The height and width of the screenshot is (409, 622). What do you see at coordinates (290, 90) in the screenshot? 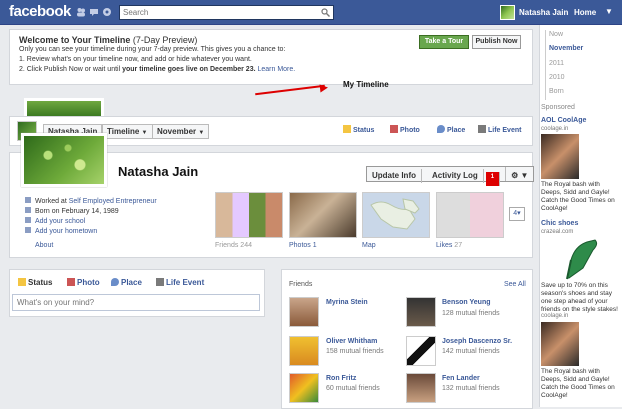
I see `annotation-arrow` at bounding box center [290, 90].